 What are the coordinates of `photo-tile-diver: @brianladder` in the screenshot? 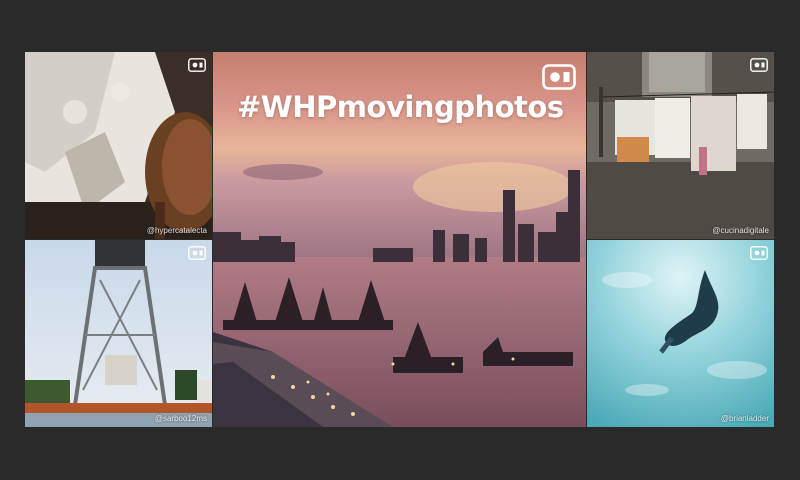 It's located at (680, 333).